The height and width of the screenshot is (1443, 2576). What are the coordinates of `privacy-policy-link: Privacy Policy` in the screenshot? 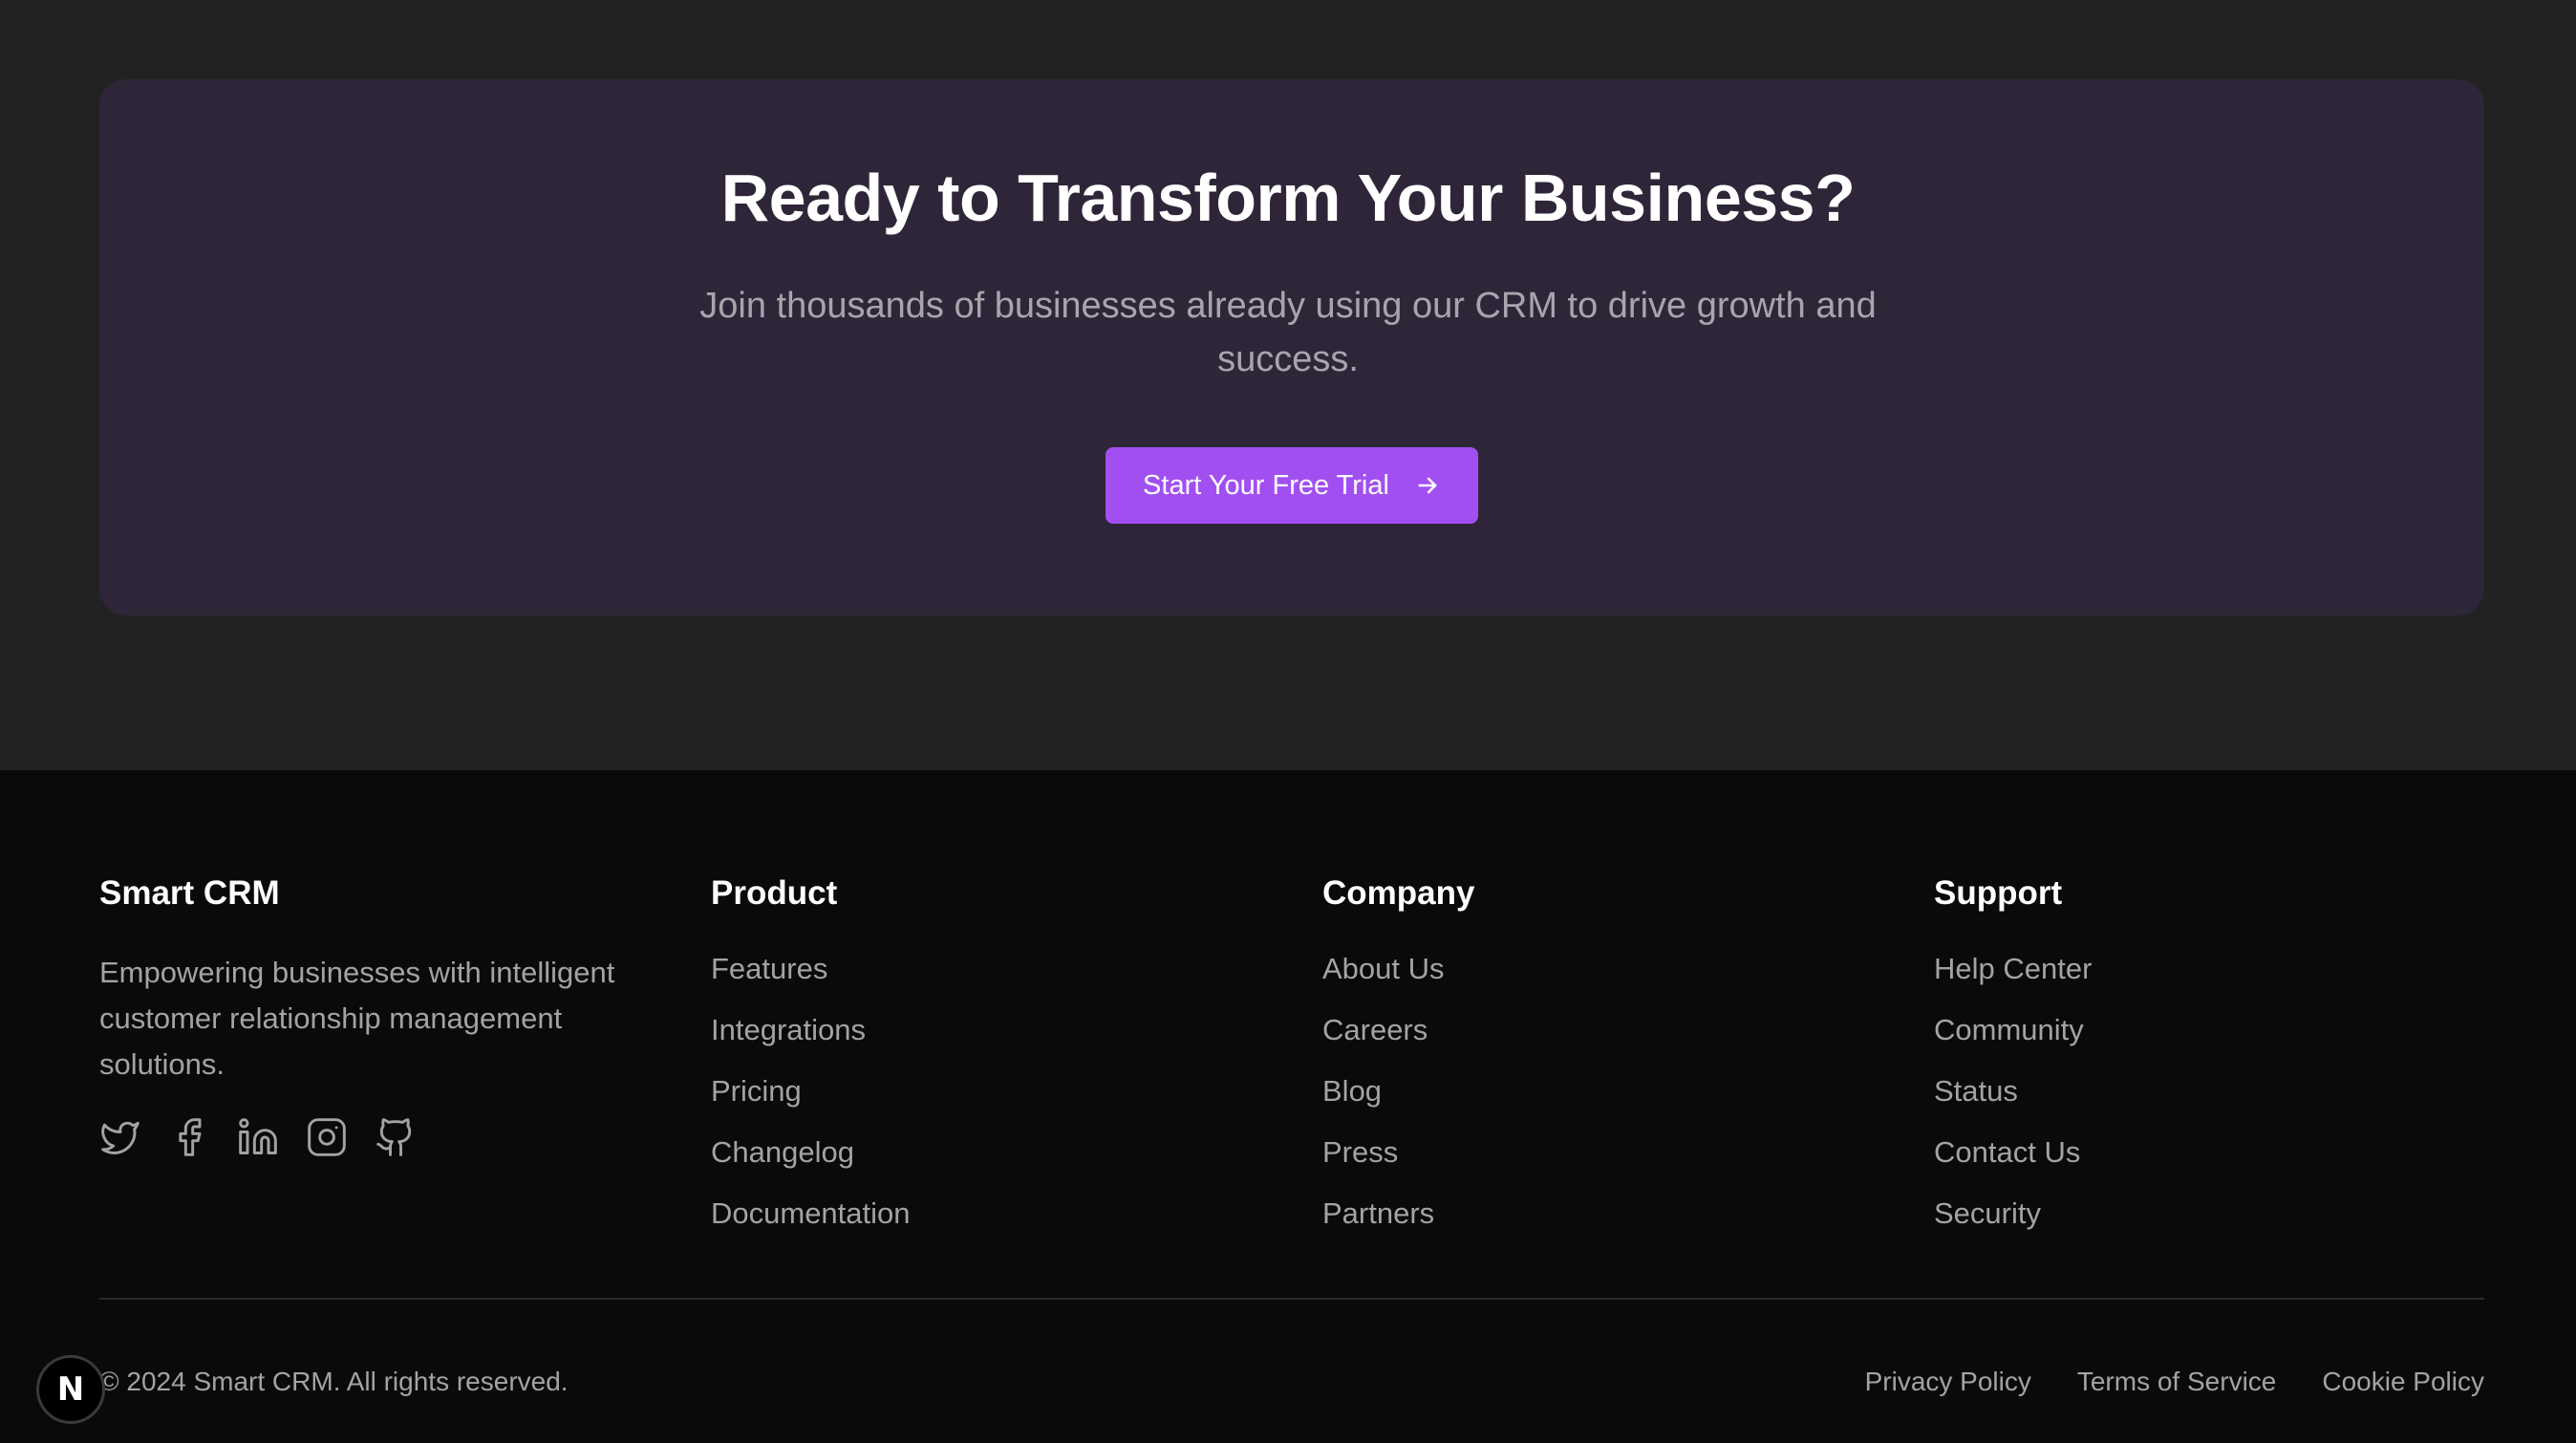 It's located at (1948, 1382).